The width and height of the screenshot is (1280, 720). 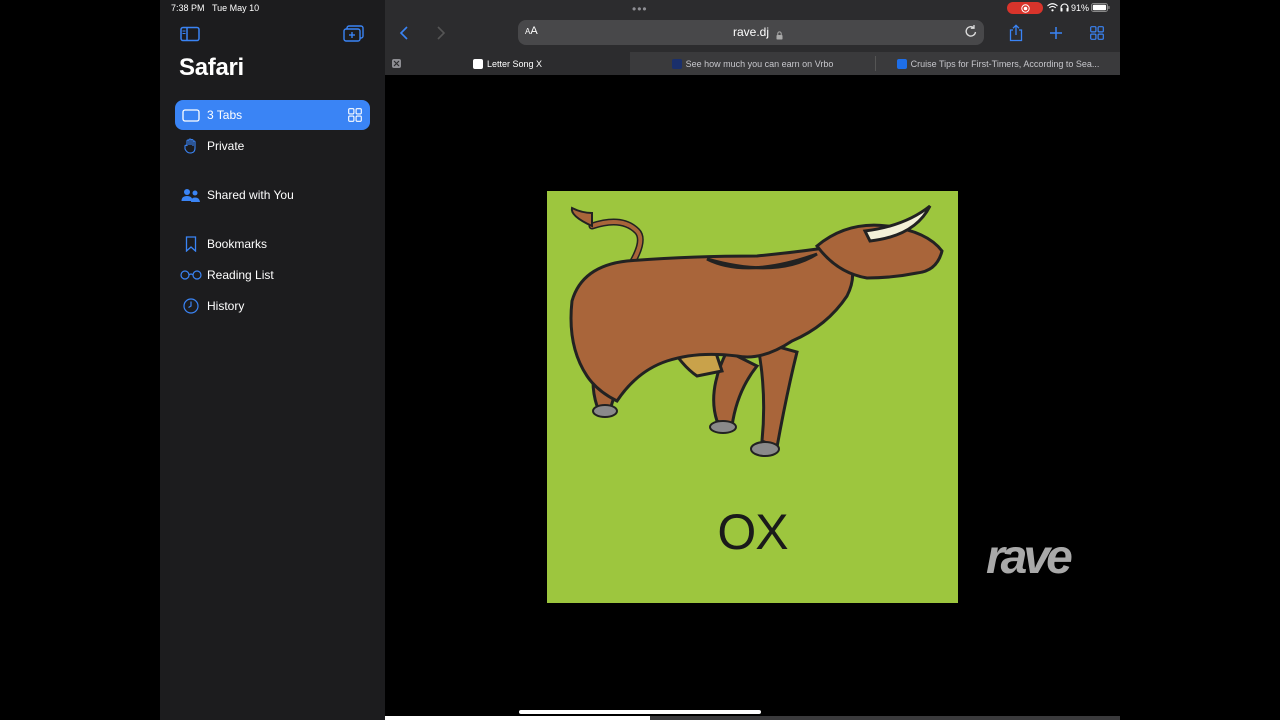 I want to click on tab-overview-button, so click(x=1097, y=33).